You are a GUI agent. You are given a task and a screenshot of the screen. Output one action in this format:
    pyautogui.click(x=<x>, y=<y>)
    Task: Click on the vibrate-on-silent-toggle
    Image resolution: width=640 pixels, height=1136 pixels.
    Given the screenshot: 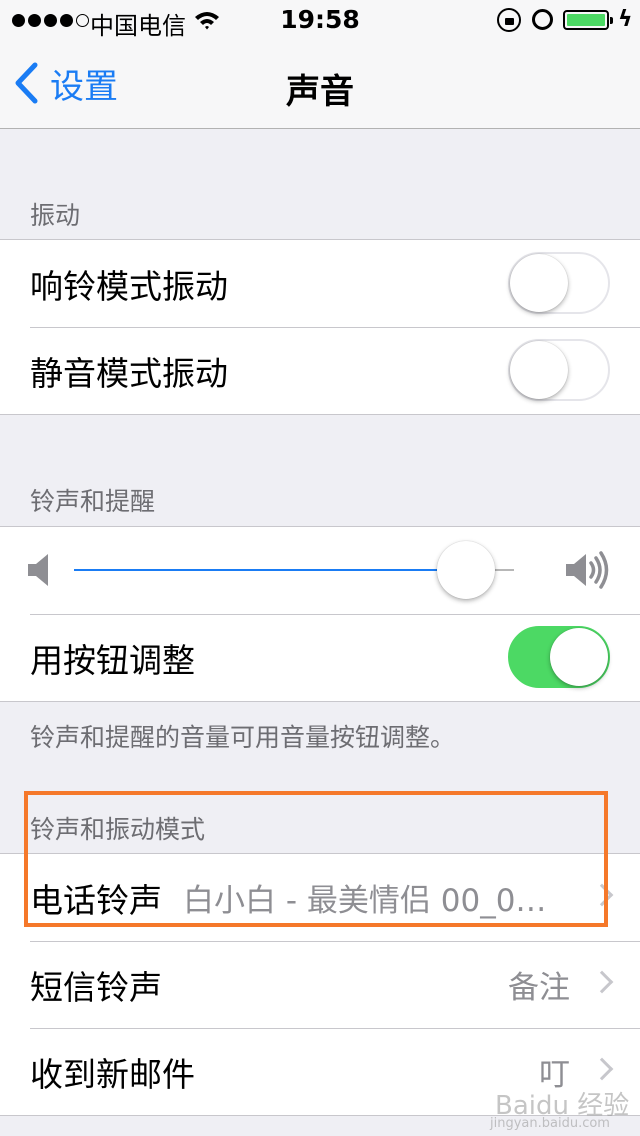 What is the action you would take?
    pyautogui.click(x=559, y=370)
    